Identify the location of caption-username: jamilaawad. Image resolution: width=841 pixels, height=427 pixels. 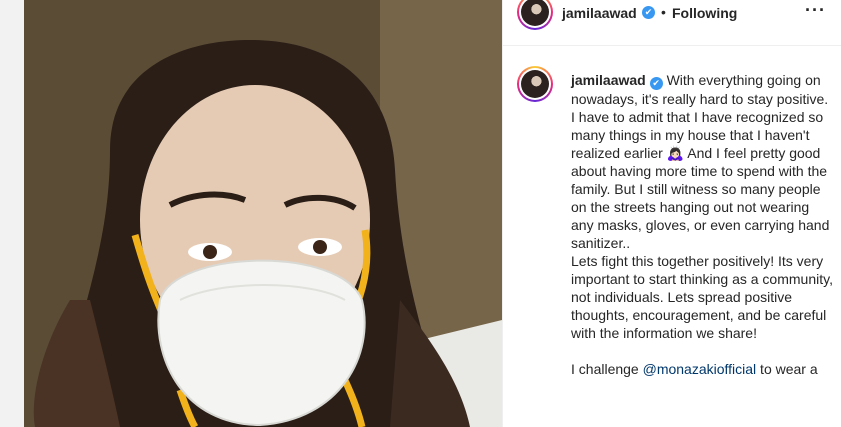
(608, 80).